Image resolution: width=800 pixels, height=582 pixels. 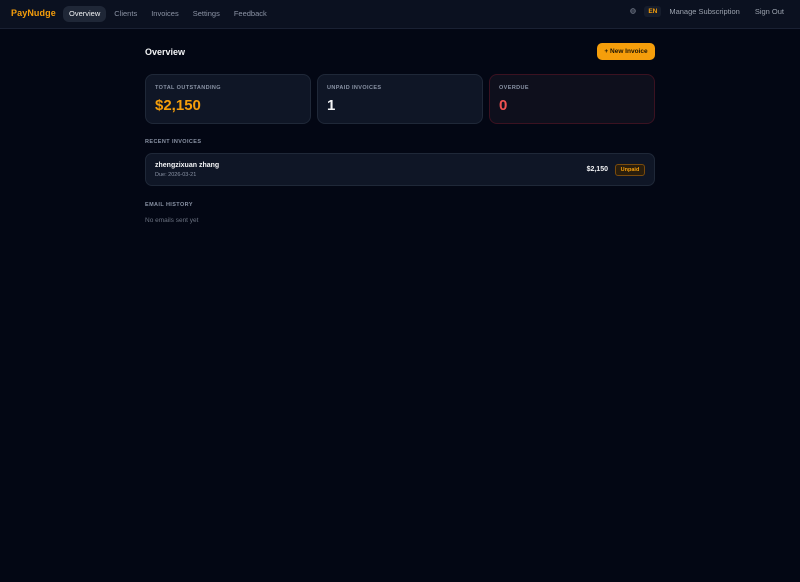 I want to click on stat-label: TOTAL OUTSTANDING, so click(x=188, y=88).